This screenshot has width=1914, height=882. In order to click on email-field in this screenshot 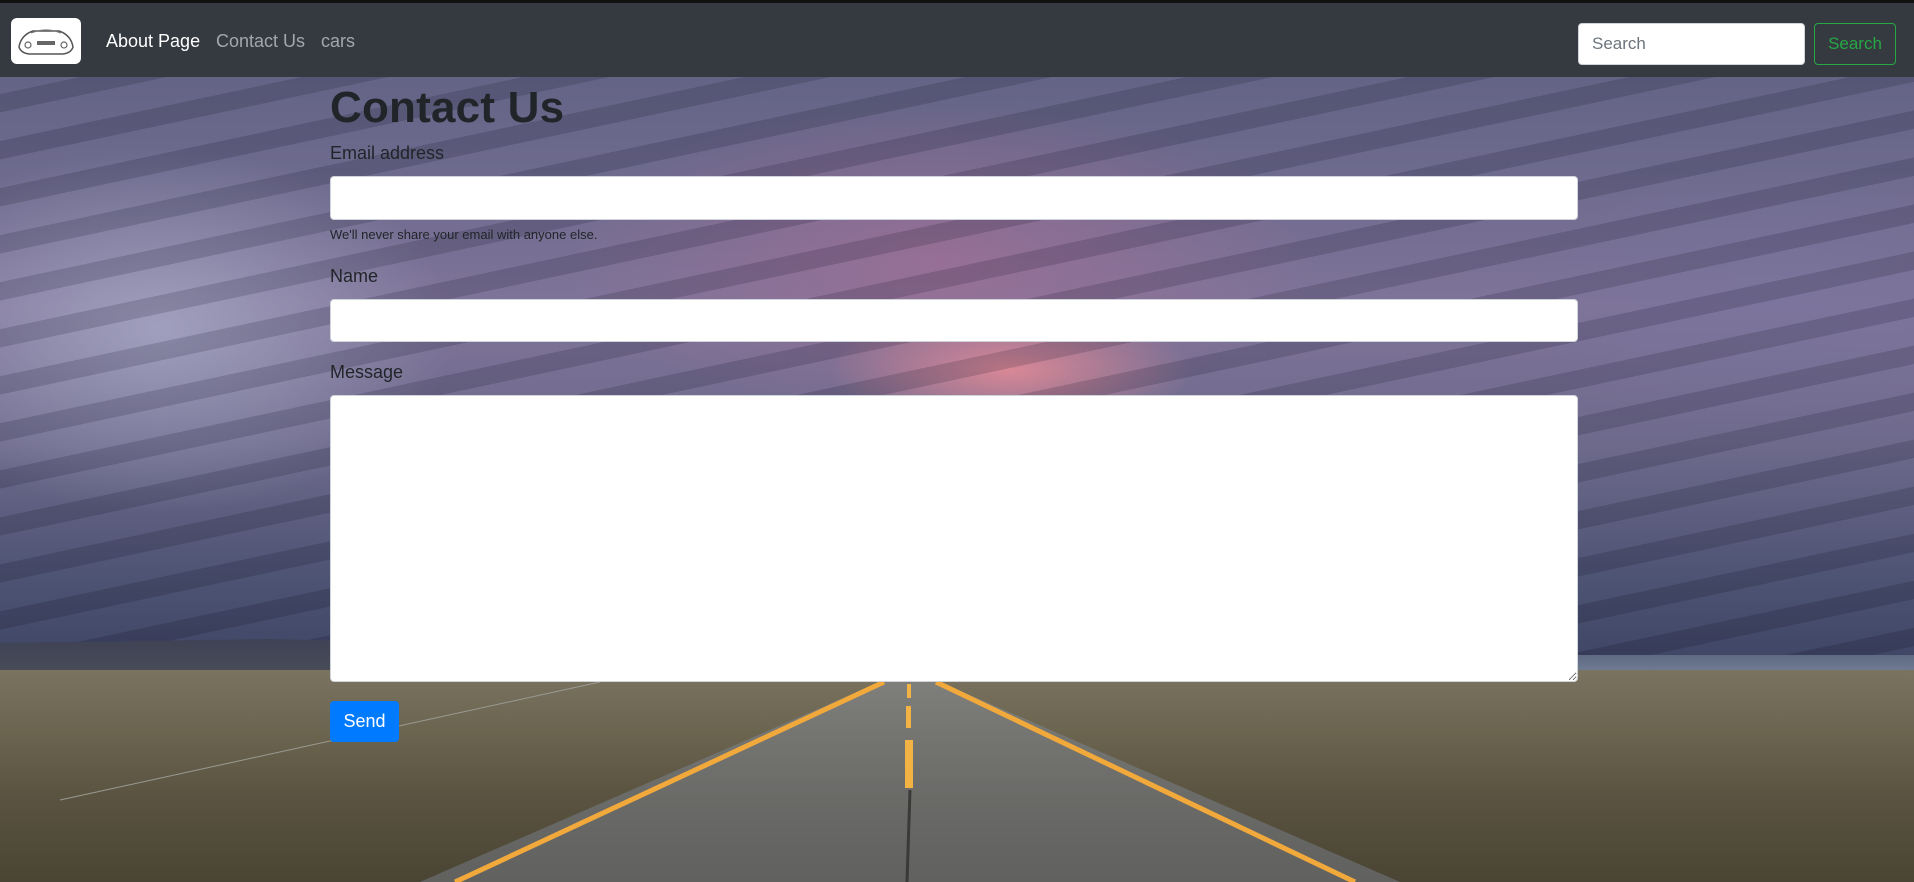, I will do `click(954, 198)`.